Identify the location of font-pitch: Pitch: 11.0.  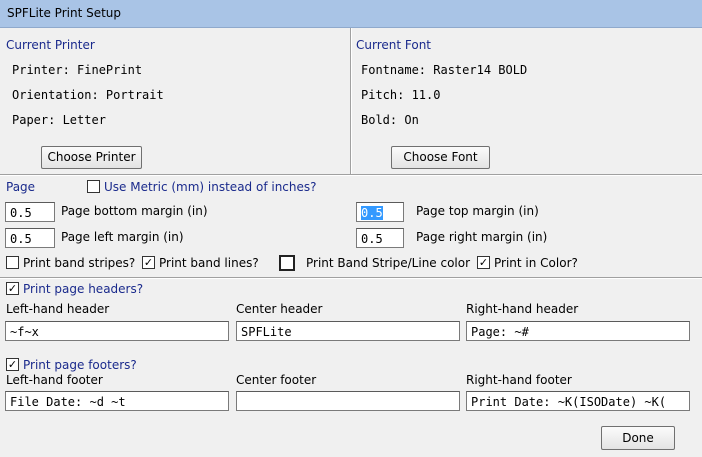
(401, 95).